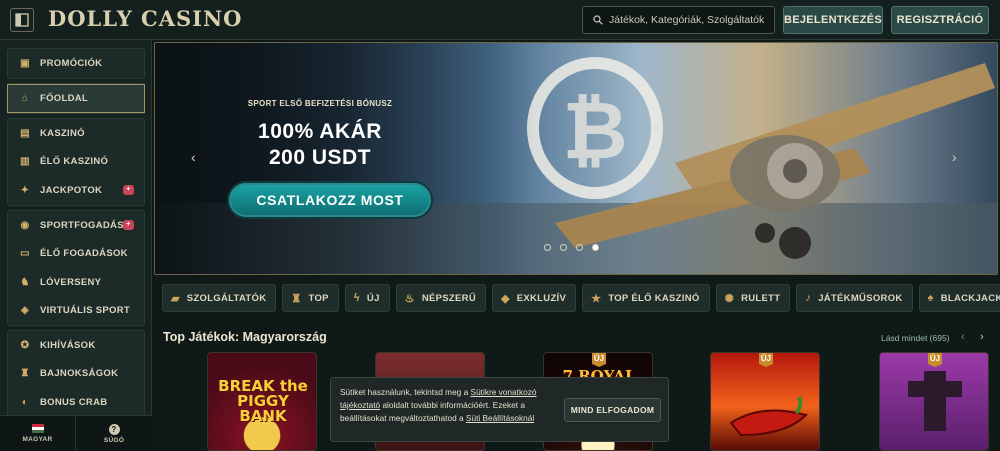 The height and width of the screenshot is (451, 1000). I want to click on coins-icon: ✦, so click(25, 190).